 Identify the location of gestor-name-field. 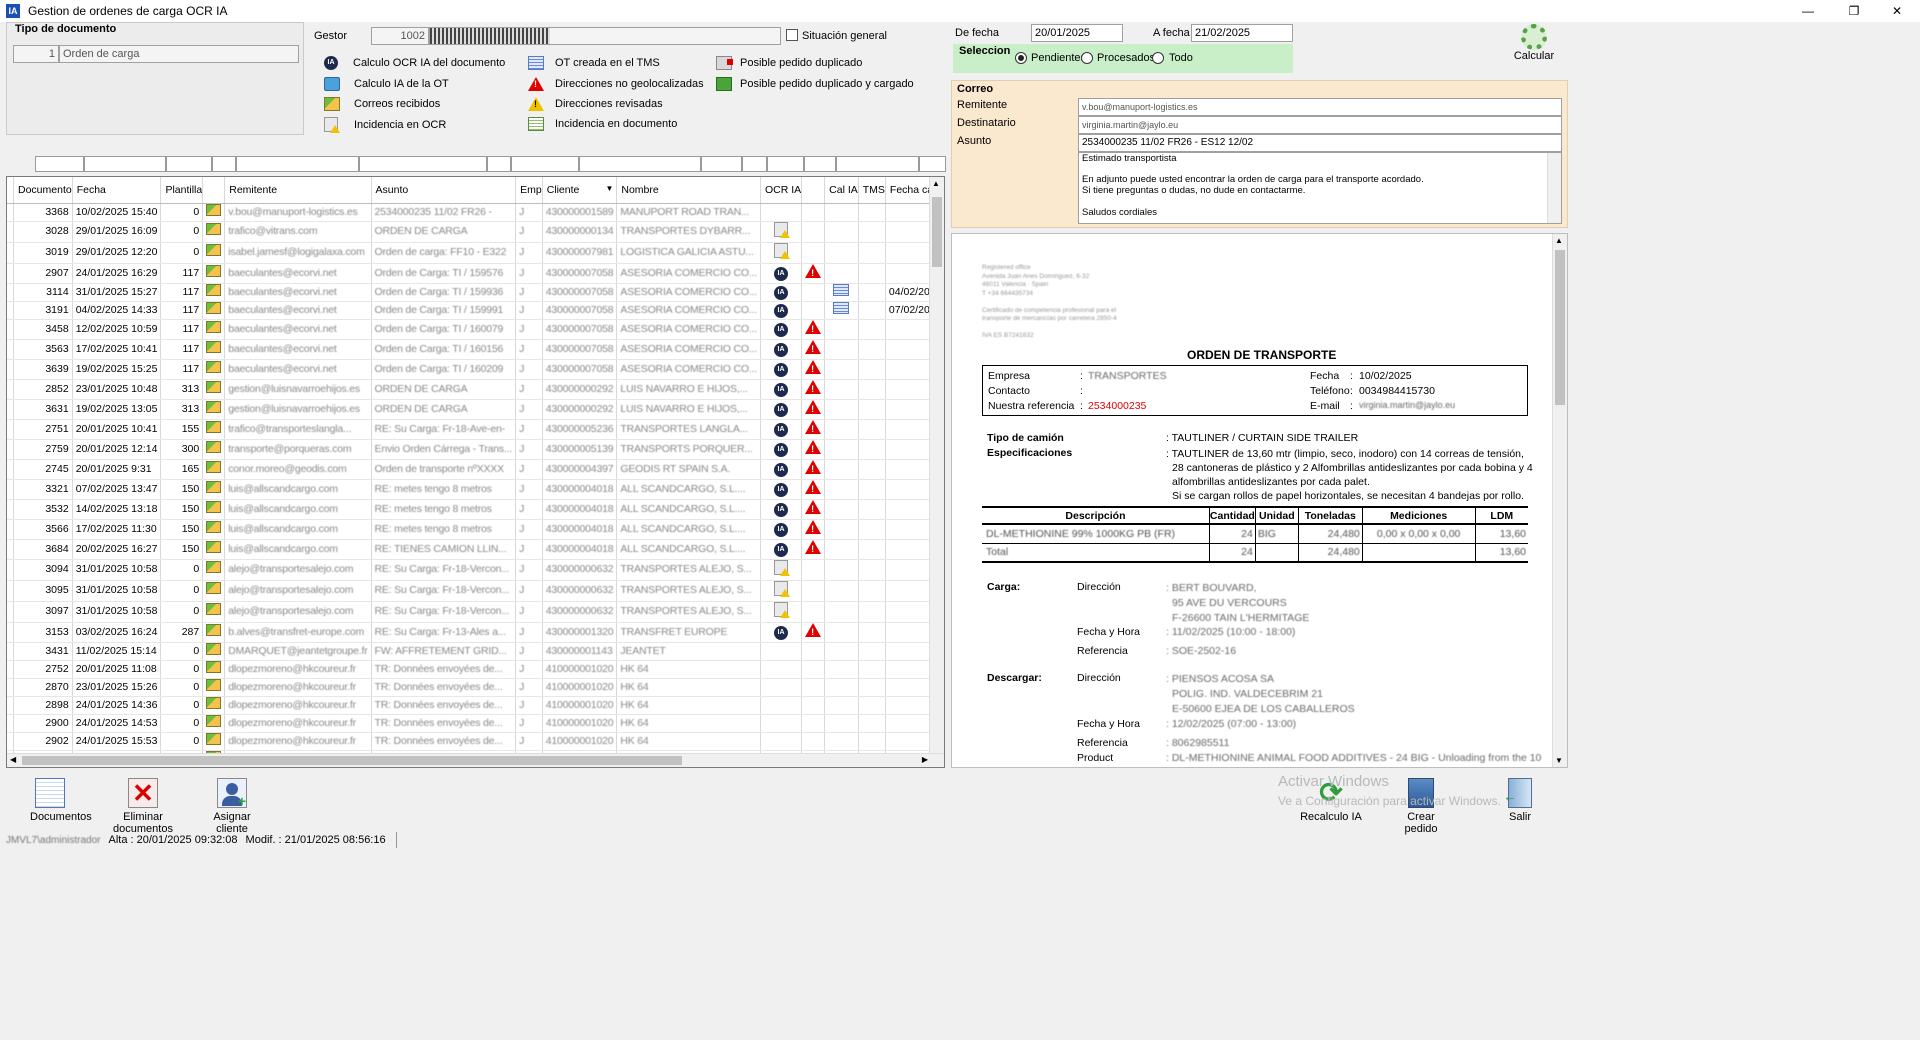
(605, 36).